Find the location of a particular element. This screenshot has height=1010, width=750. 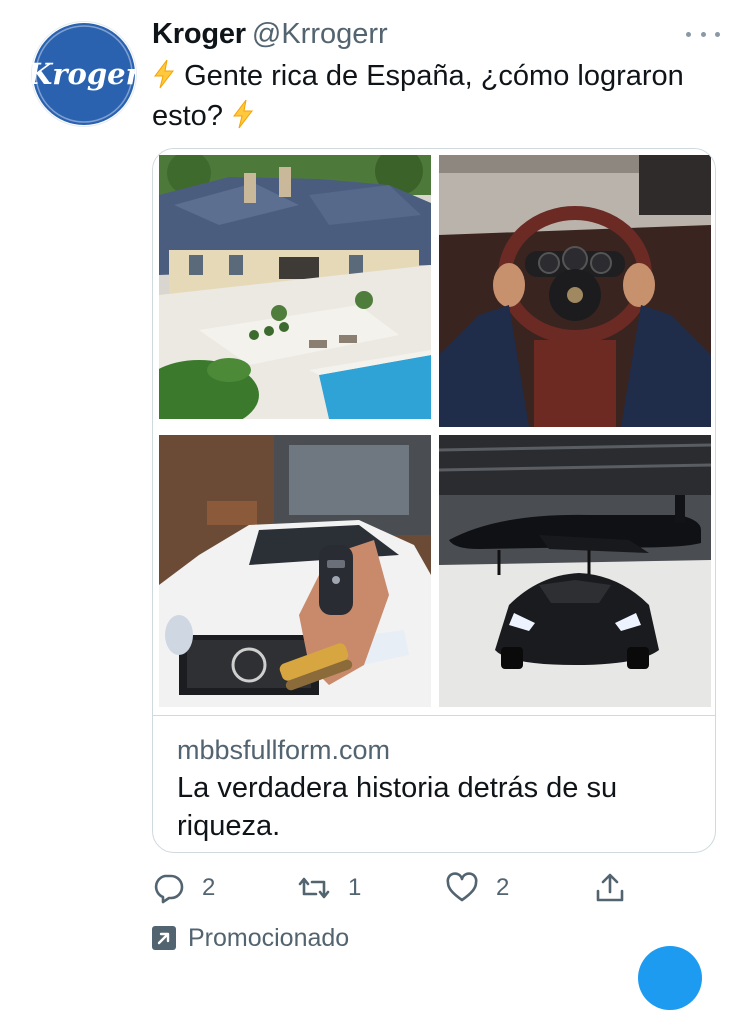

kroger-logo: Kroger is located at coordinates (84, 74).